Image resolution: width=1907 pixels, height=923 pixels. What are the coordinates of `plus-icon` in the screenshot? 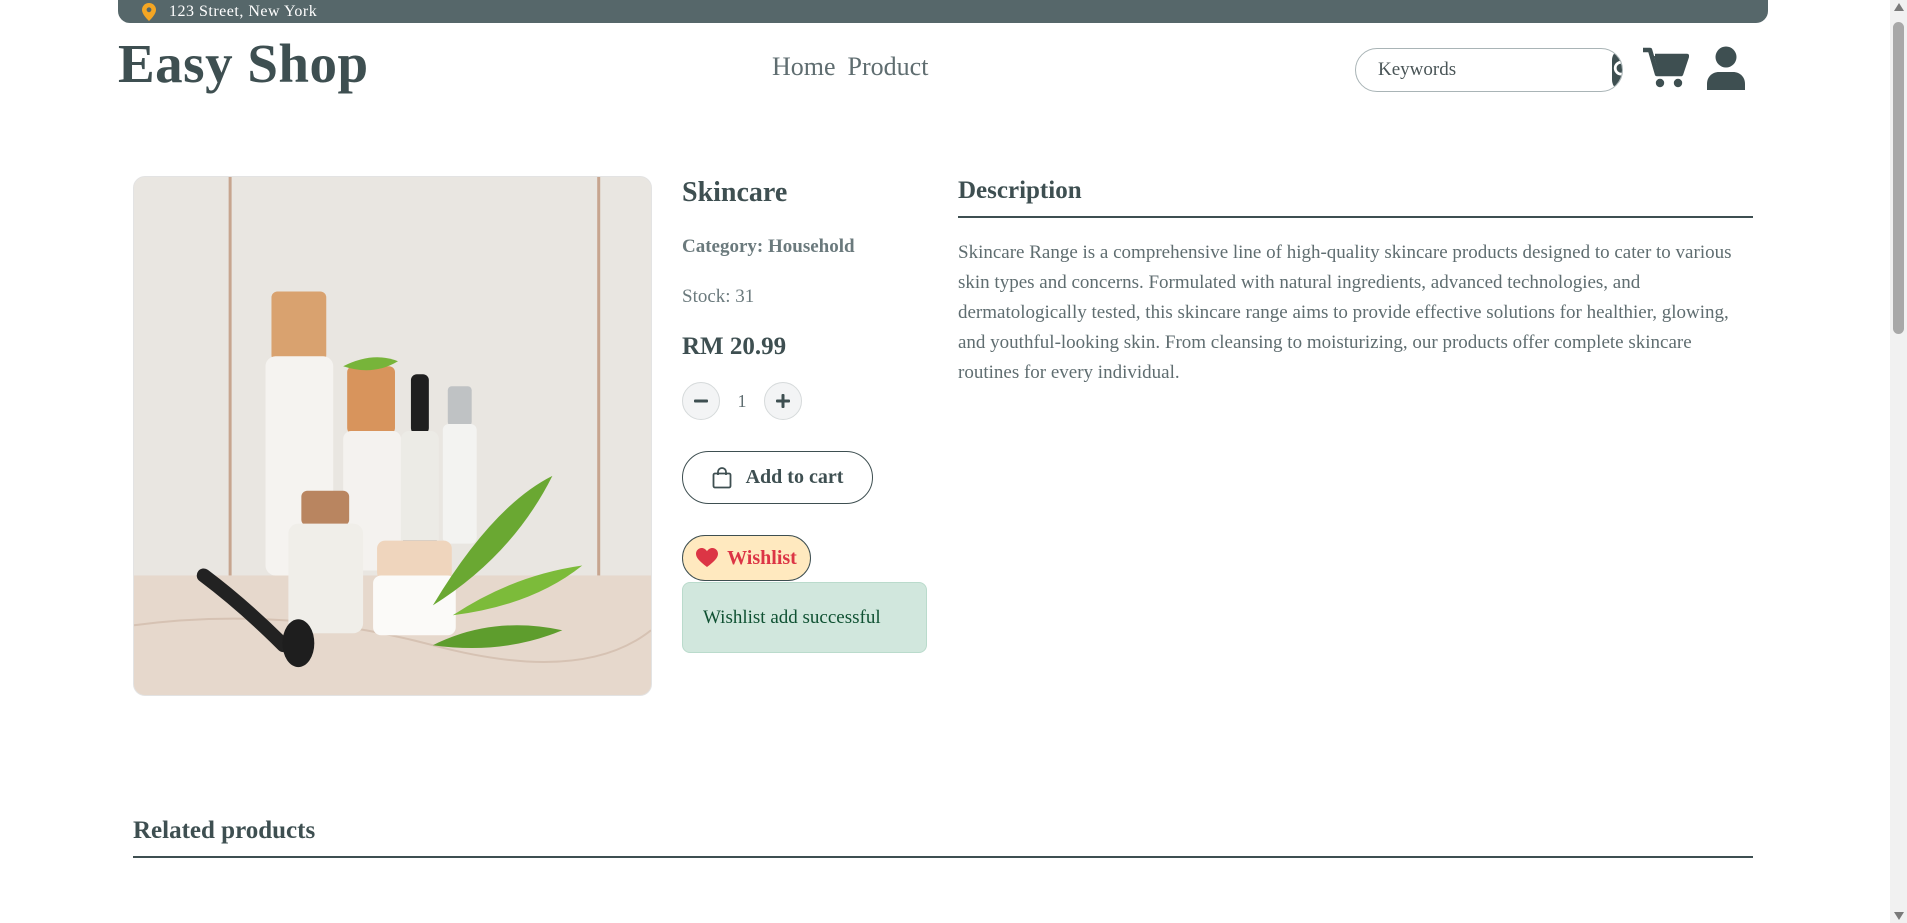 It's located at (783, 401).